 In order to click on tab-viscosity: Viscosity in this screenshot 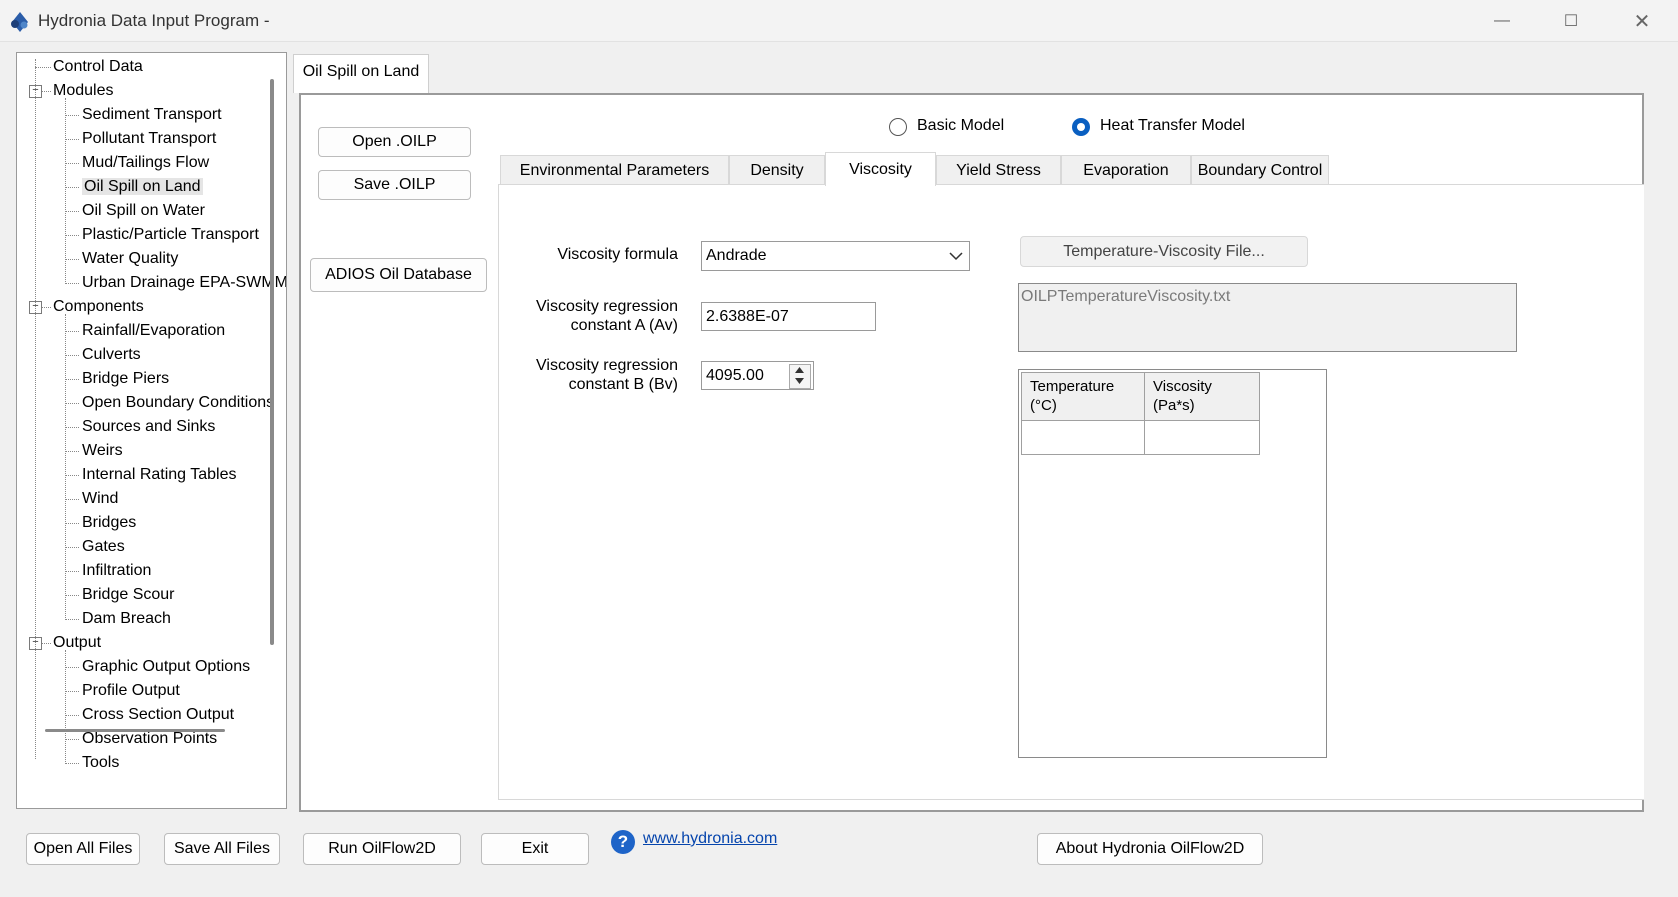, I will do `click(880, 169)`.